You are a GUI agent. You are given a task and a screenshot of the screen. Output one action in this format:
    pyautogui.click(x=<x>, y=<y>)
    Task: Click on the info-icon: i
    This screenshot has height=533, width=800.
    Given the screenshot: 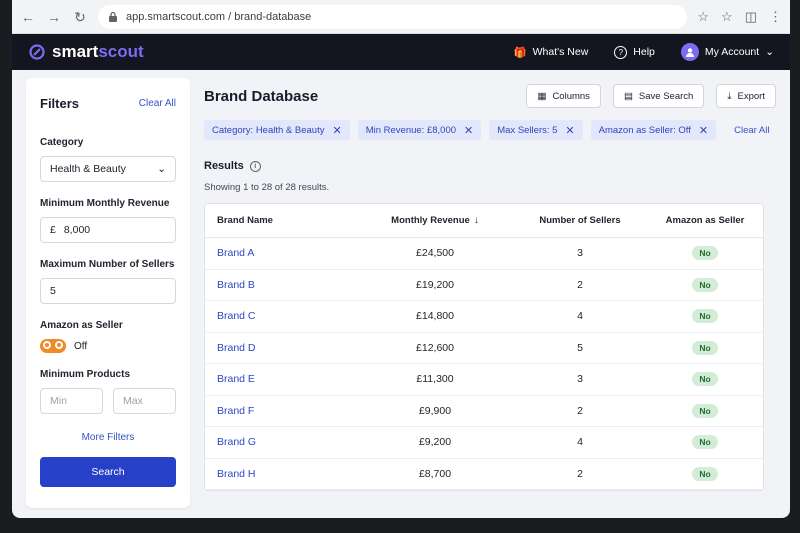 What is the action you would take?
    pyautogui.click(x=255, y=166)
    